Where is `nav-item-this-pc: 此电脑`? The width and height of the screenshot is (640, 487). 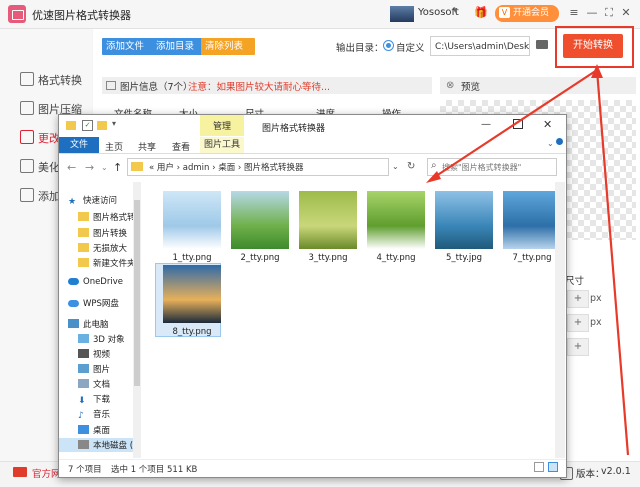 nav-item-this-pc: 此电脑 is located at coordinates (88, 324).